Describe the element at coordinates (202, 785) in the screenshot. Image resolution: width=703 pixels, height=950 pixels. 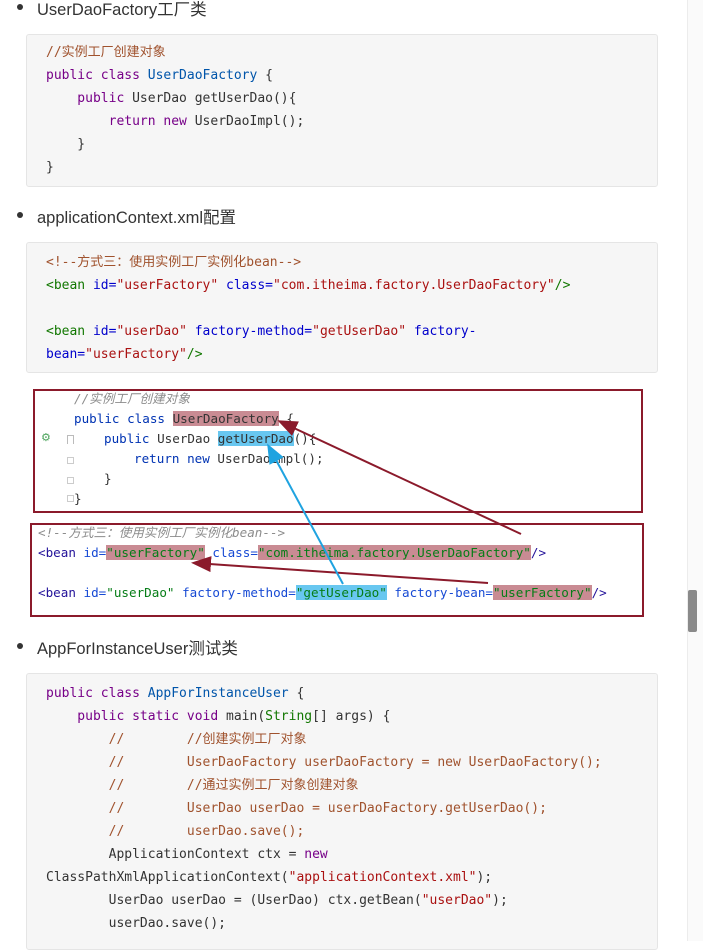
I see `code-line: // //通过实例工厂对象创建对象` at that location.